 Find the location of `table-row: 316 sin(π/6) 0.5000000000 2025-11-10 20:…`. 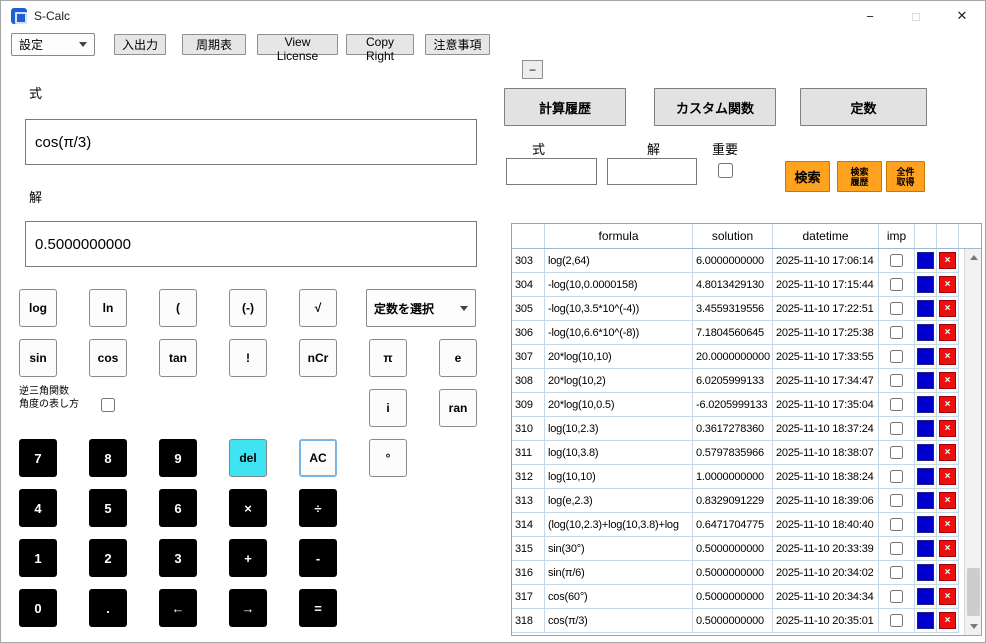

table-row: 316 sin(π/6) 0.5000000000 2025-11-10 20:… is located at coordinates (735, 573).